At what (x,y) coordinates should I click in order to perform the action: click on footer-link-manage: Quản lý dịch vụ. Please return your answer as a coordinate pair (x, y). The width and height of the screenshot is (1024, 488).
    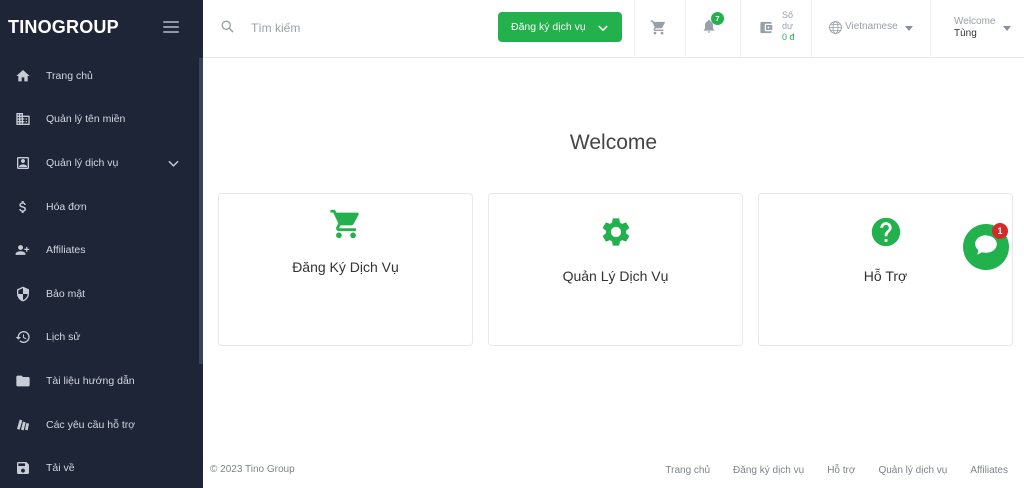
    Looking at the image, I should click on (912, 470).